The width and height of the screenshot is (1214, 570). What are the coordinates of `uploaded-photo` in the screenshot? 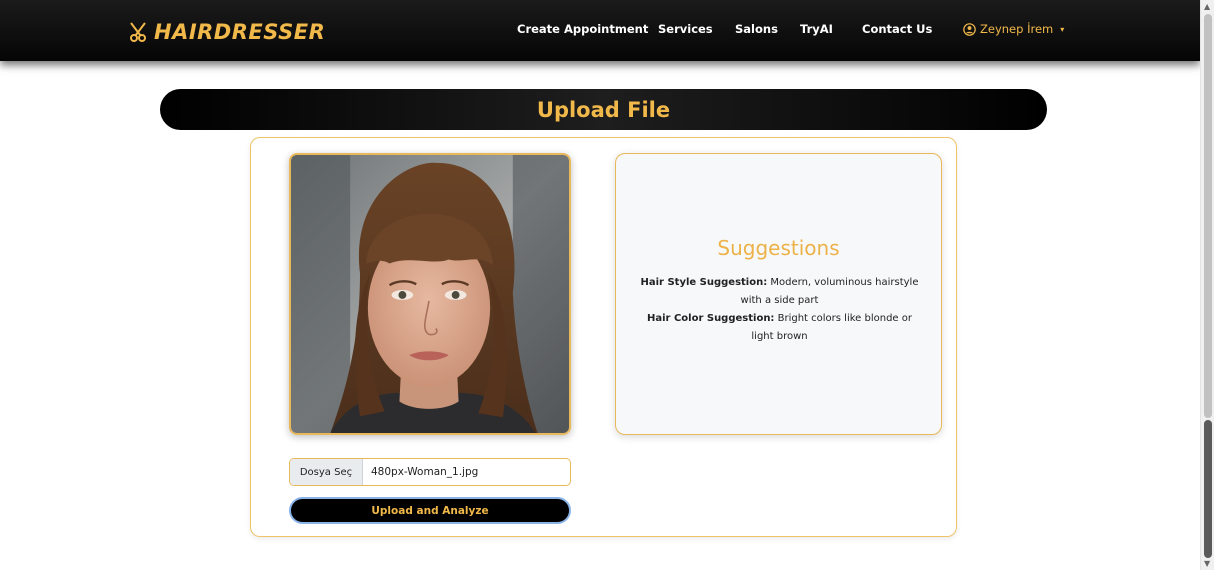 It's located at (430, 294).